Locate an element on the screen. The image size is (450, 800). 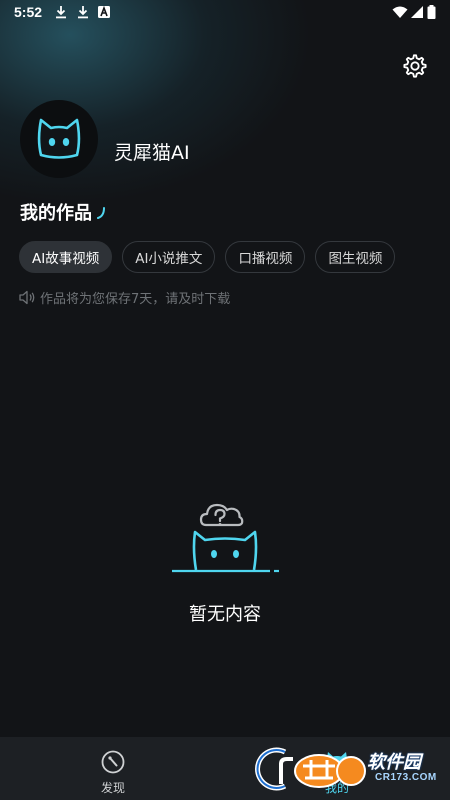
cat-face-icon is located at coordinates (59, 138).